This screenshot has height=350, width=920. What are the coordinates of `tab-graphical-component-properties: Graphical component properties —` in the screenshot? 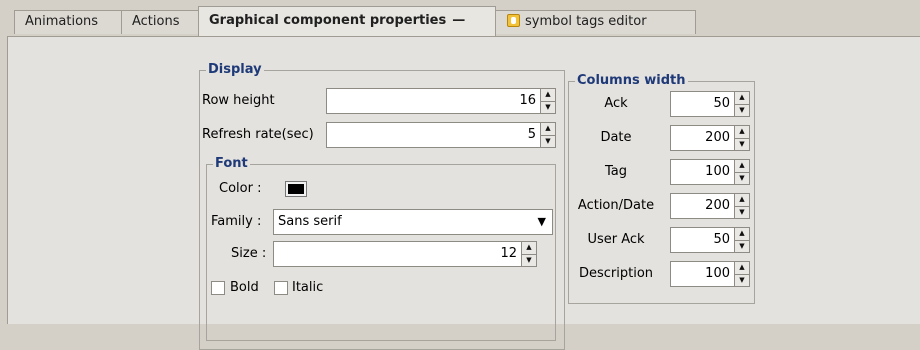 It's located at (347, 21).